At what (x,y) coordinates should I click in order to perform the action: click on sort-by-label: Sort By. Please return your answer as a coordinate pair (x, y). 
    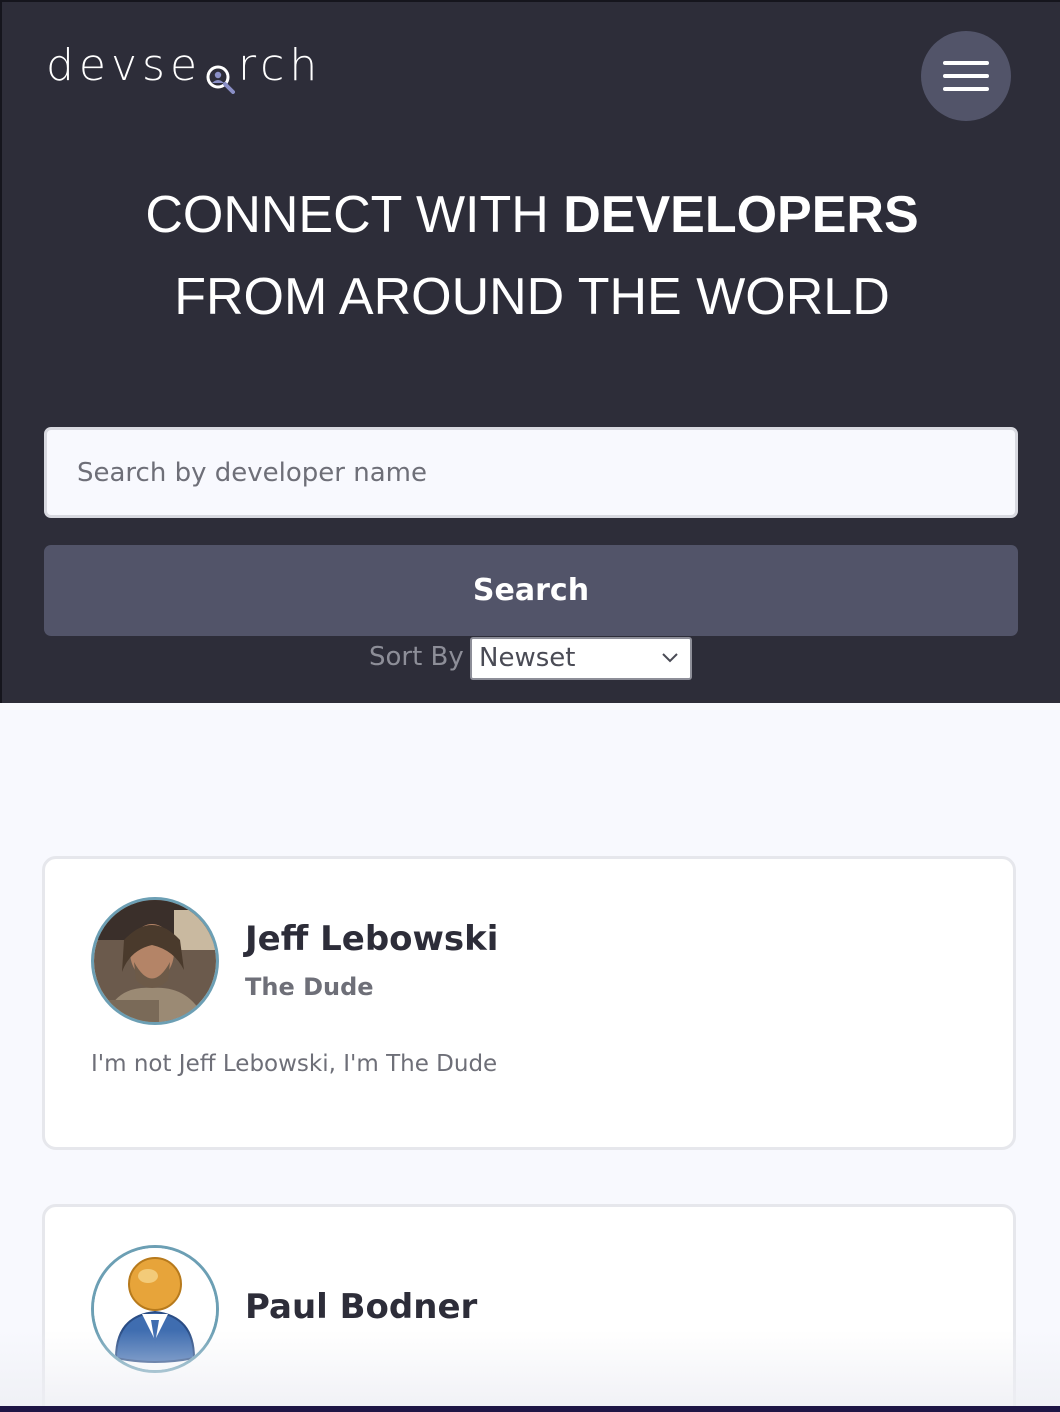
    Looking at the image, I should click on (416, 657).